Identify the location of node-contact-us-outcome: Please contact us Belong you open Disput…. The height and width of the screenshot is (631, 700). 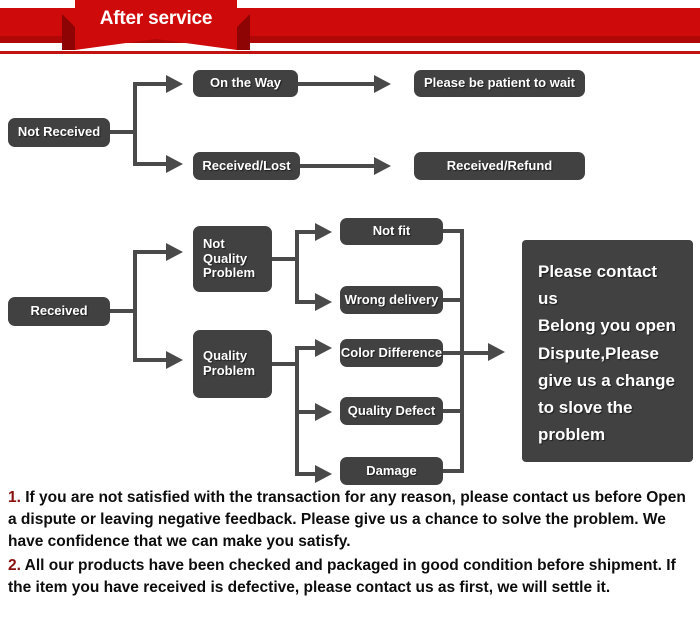
(607, 351).